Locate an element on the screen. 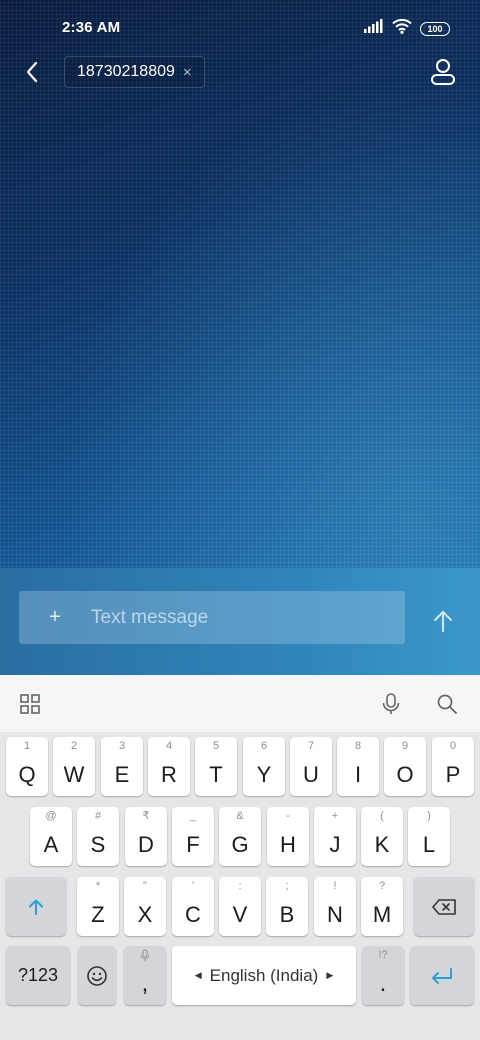  key-label: K is located at coordinates (382, 844).